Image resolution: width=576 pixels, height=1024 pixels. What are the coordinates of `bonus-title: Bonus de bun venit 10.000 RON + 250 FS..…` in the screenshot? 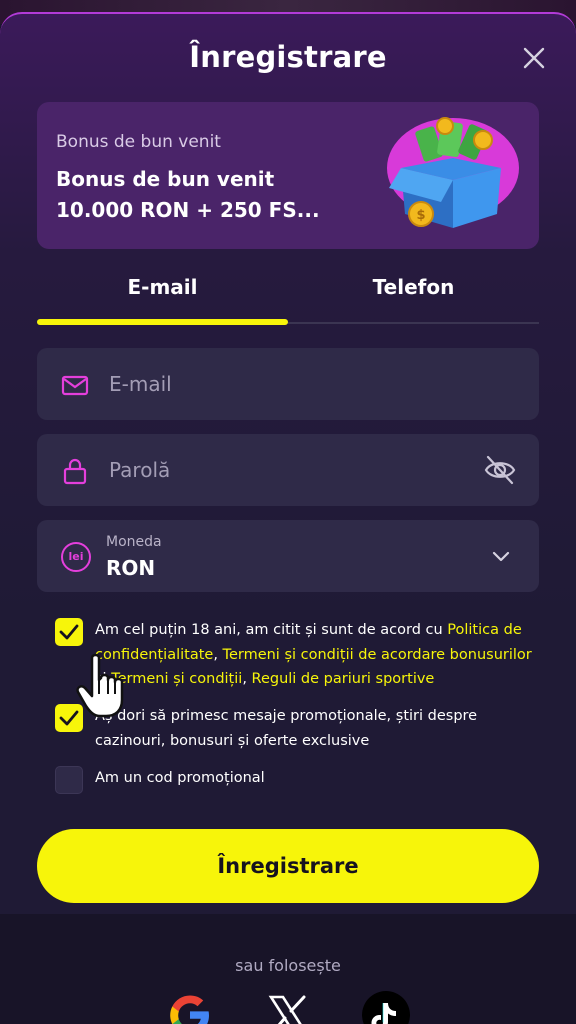 It's located at (188, 194).